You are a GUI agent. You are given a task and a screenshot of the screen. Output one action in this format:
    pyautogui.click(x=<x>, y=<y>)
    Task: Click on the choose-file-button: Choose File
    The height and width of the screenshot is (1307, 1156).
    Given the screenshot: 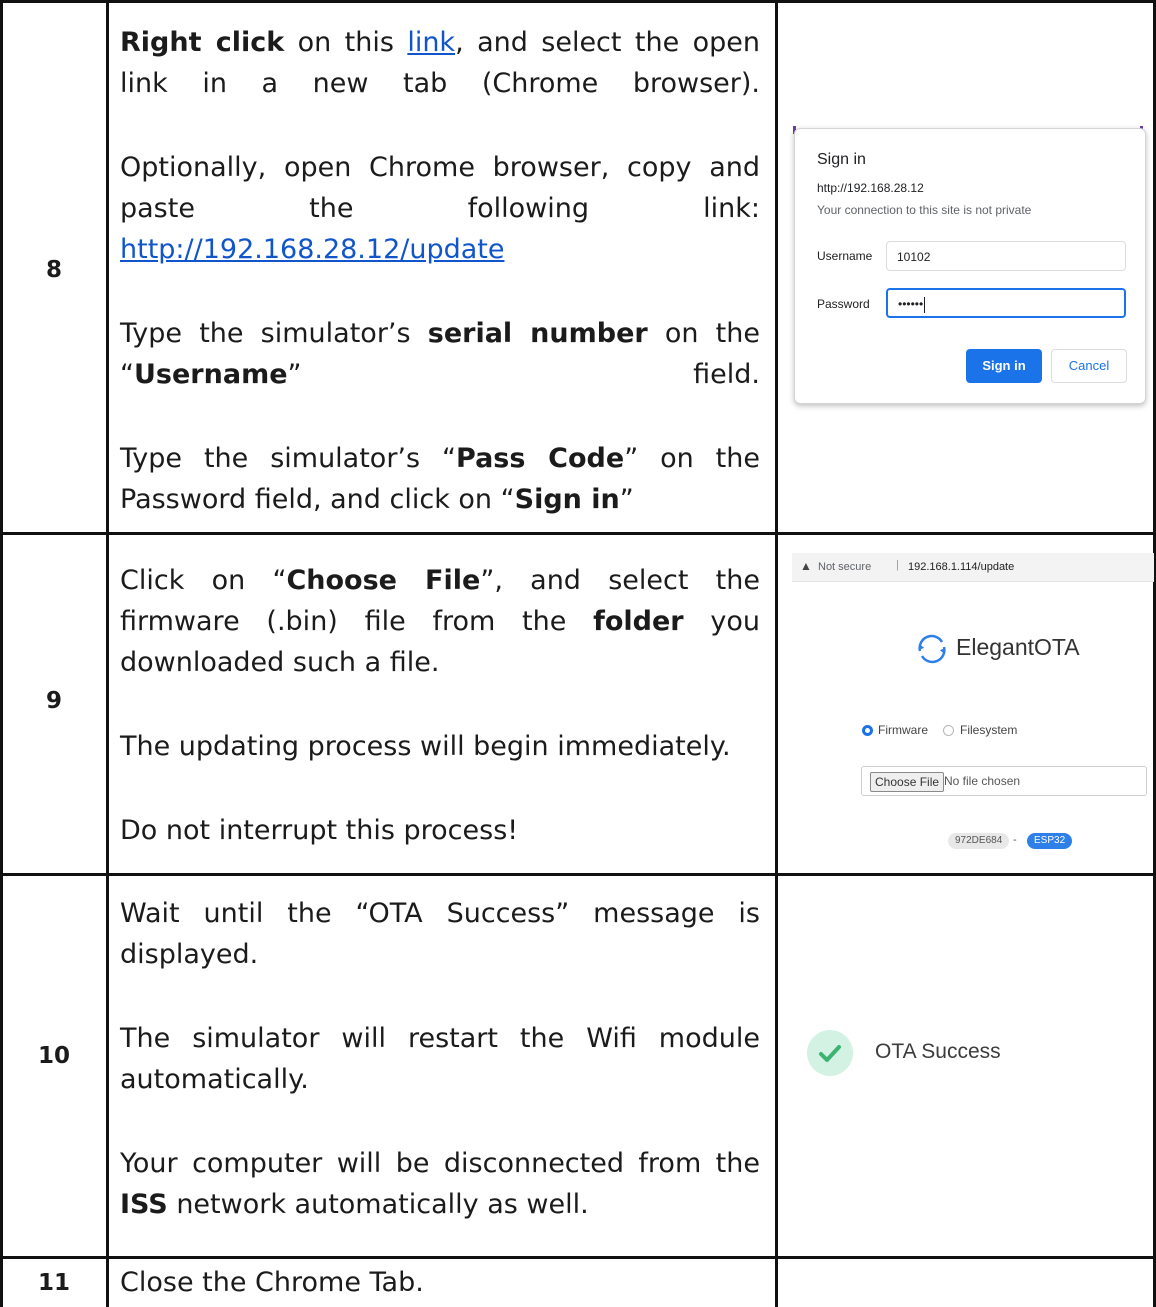 What is the action you would take?
    pyautogui.click(x=907, y=782)
    